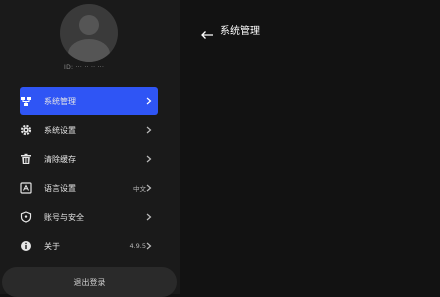 This screenshot has width=440, height=297. I want to click on menu-item-label: 清除缓存, so click(60, 159).